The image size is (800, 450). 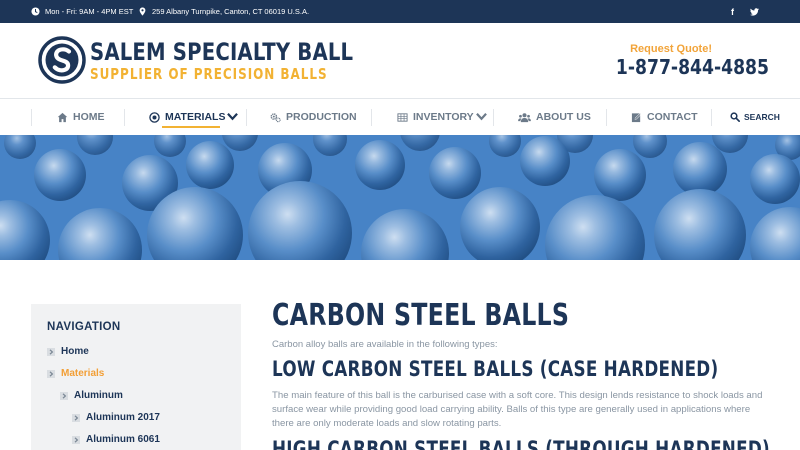 I want to click on search-button: SEARCH, so click(x=755, y=117).